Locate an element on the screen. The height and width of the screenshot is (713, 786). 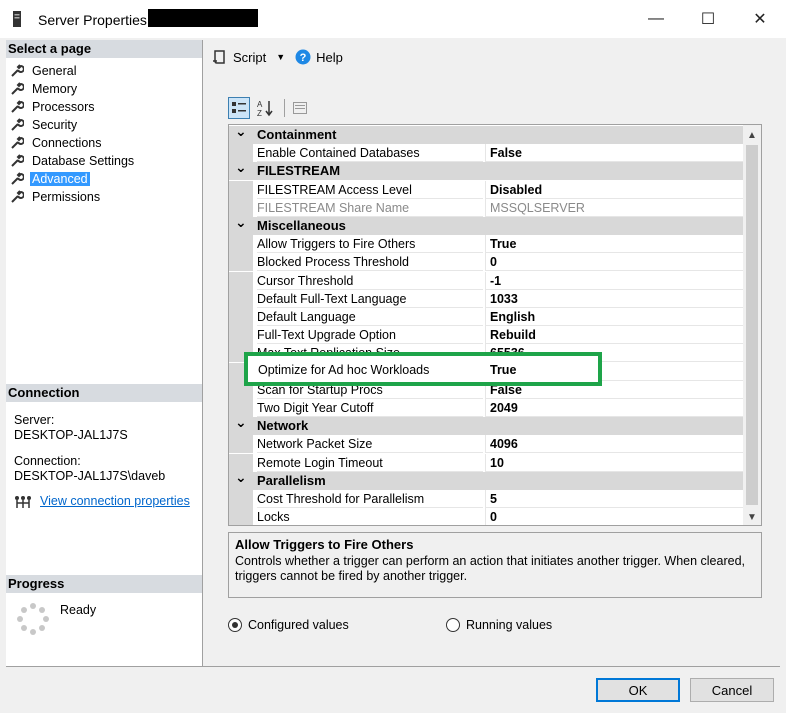
property-row: Network Packet Size 4096 is located at coordinates (486, 444).